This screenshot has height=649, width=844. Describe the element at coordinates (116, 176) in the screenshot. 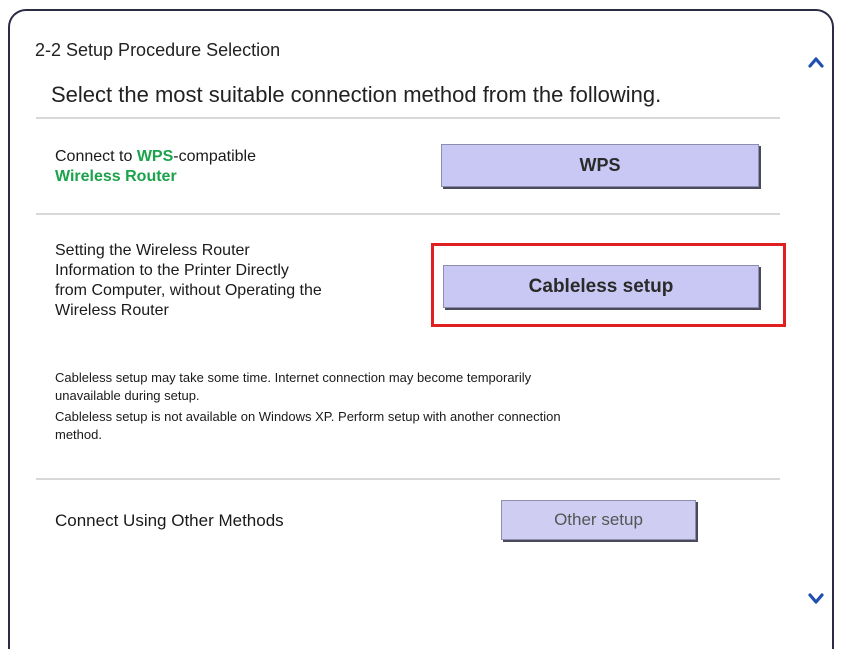

I see `wps-desc-line2: Wireless Router` at that location.